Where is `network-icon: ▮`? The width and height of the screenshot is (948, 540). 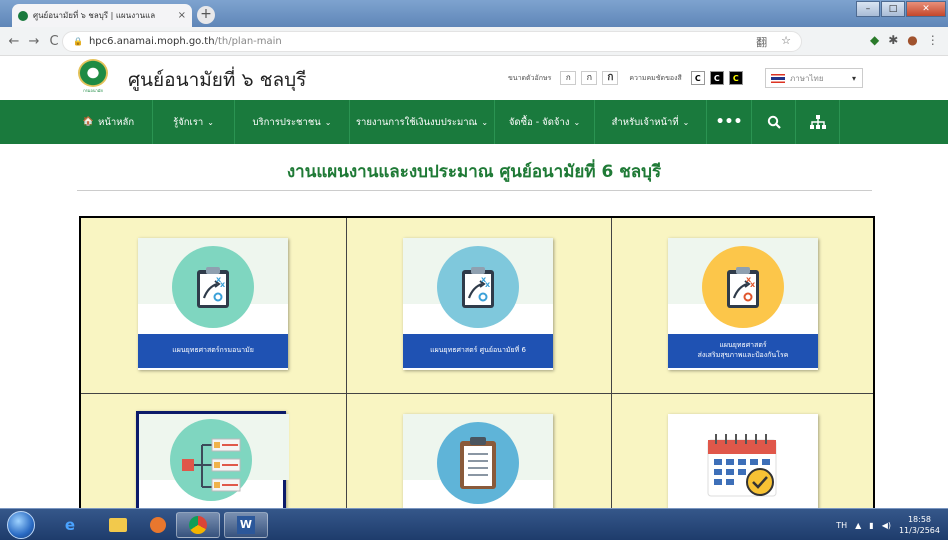
network-icon: ▮ is located at coordinates (871, 525).